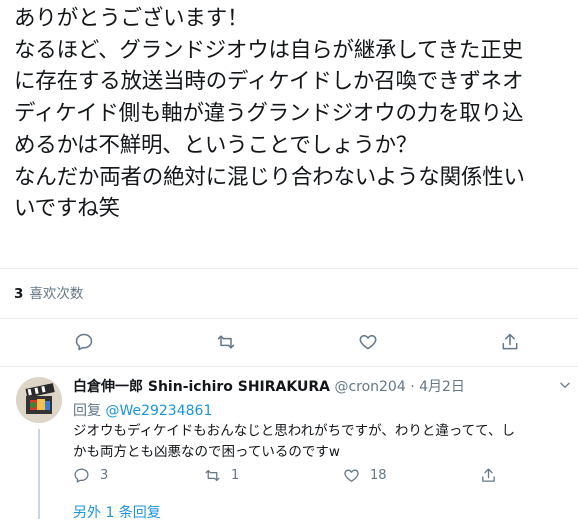 Image resolution: width=578 pixels, height=525 pixels. I want to click on avatar-image, so click(39, 400).